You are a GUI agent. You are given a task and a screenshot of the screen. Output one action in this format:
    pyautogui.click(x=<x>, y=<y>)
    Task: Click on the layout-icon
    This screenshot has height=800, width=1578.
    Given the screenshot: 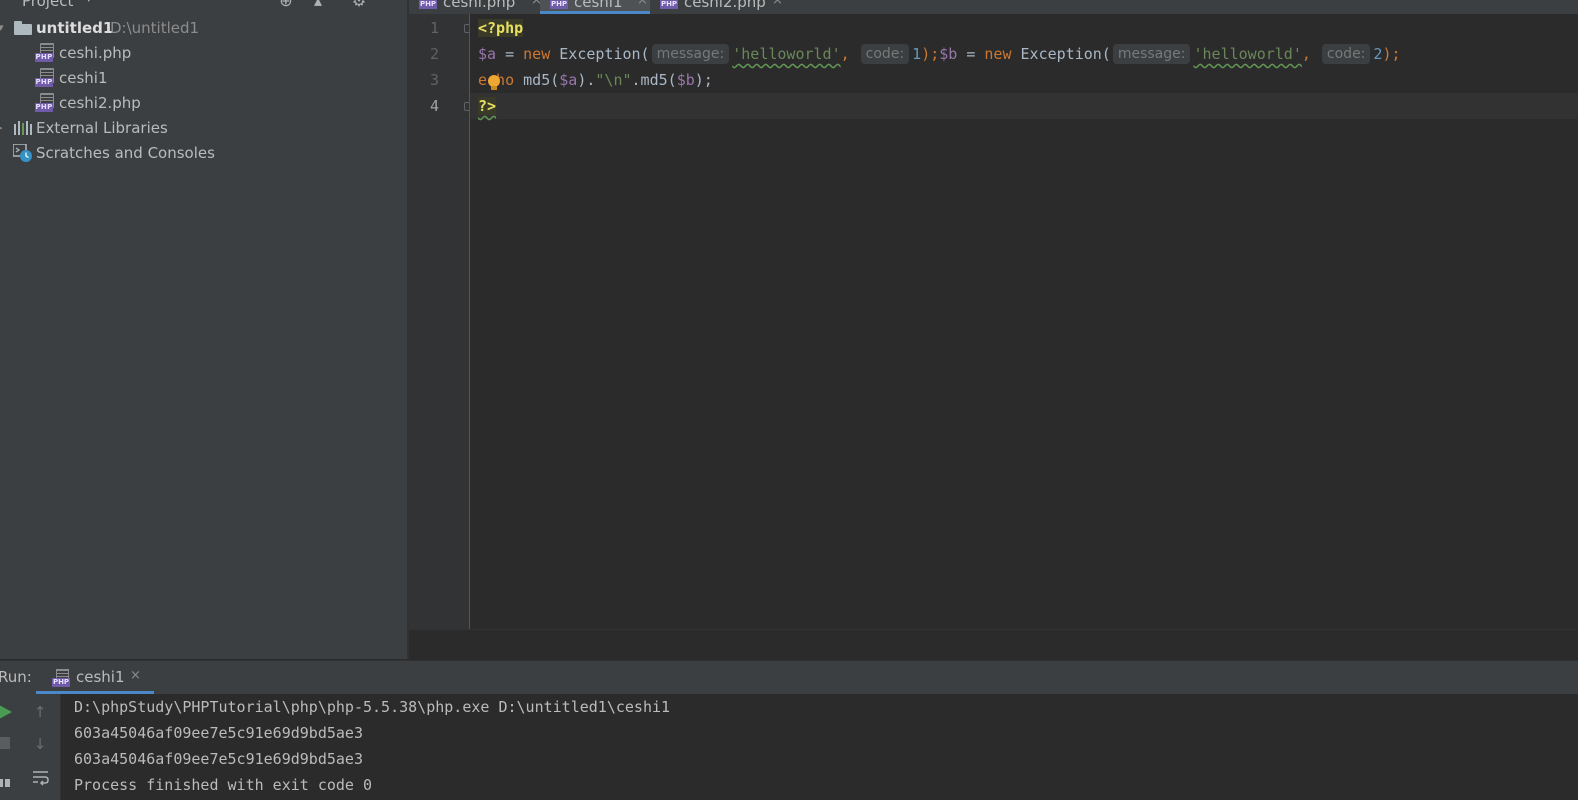 What is the action you would take?
    pyautogui.click(x=7, y=781)
    